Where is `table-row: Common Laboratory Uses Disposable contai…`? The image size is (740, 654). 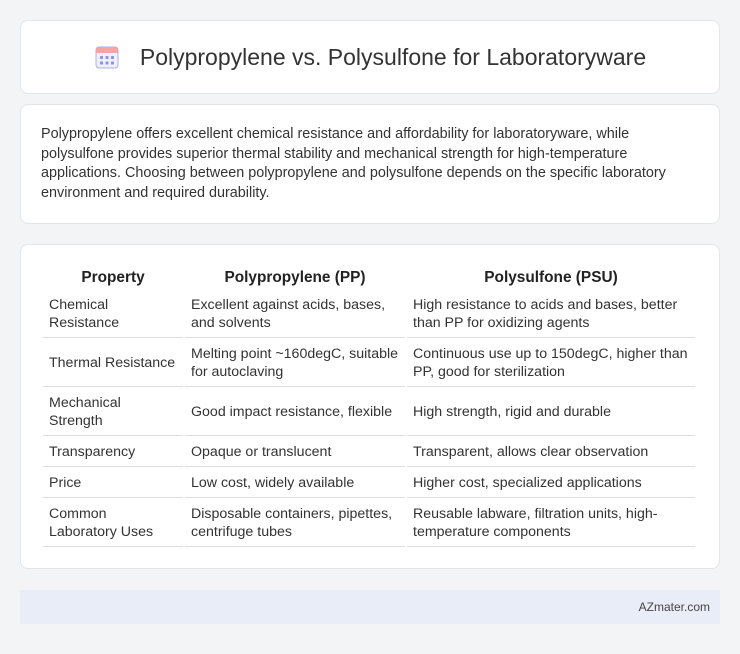 table-row: Common Laboratory Uses Disposable contai… is located at coordinates (369, 523).